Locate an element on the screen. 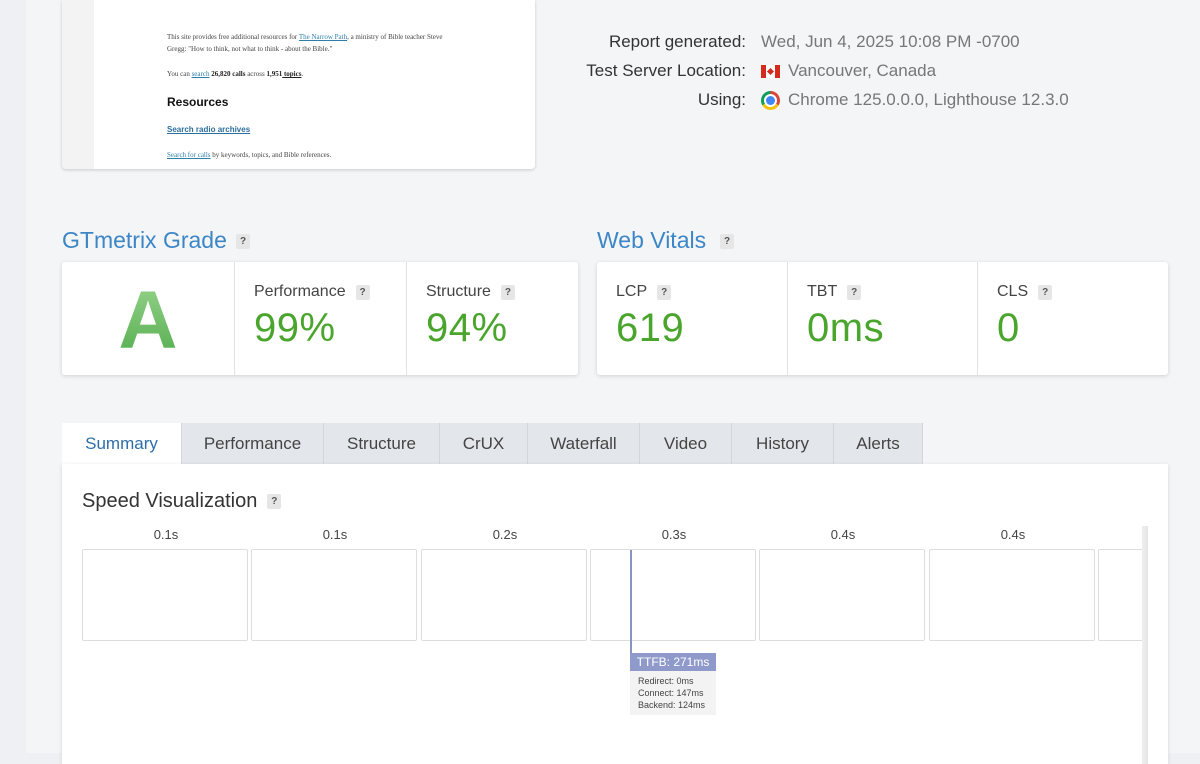 The width and height of the screenshot is (1200, 764). browser-version-text: Chrome 125.0.0.0, Lighthouse 12.3.0 is located at coordinates (928, 99).